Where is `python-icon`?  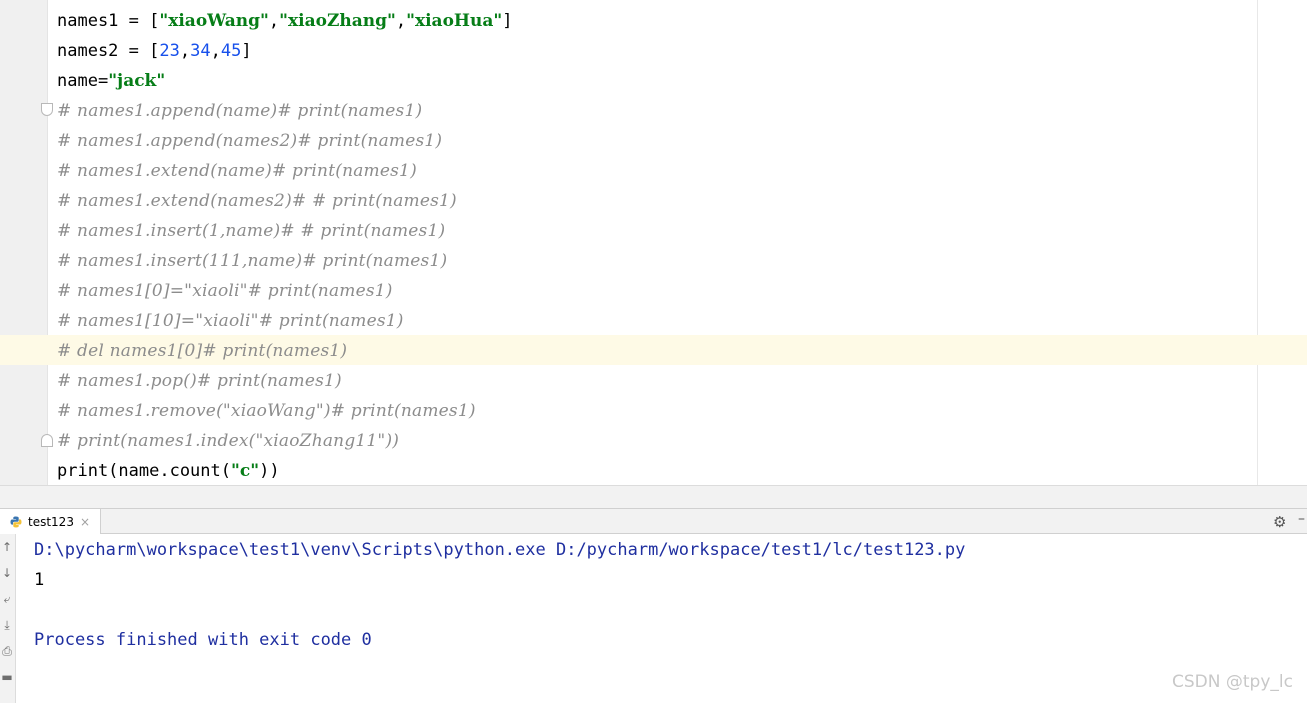
python-icon is located at coordinates (16, 521).